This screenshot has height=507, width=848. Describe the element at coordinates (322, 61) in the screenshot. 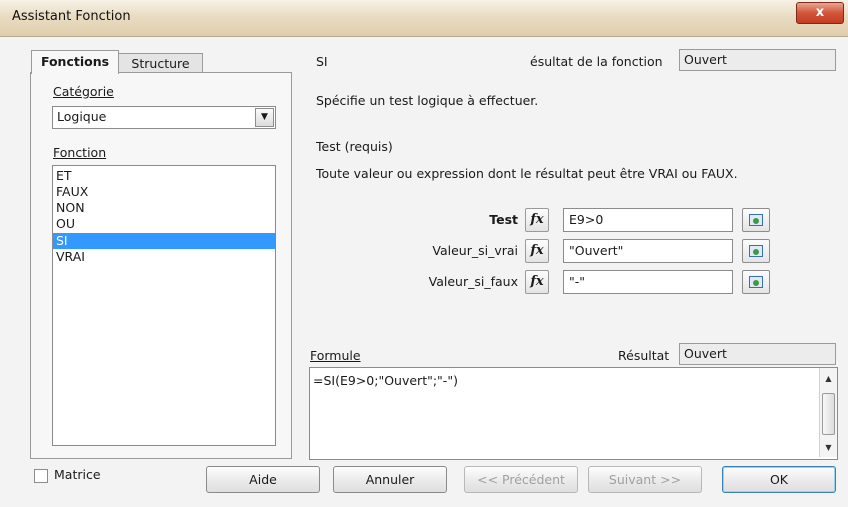

I see `function-name: SI` at that location.